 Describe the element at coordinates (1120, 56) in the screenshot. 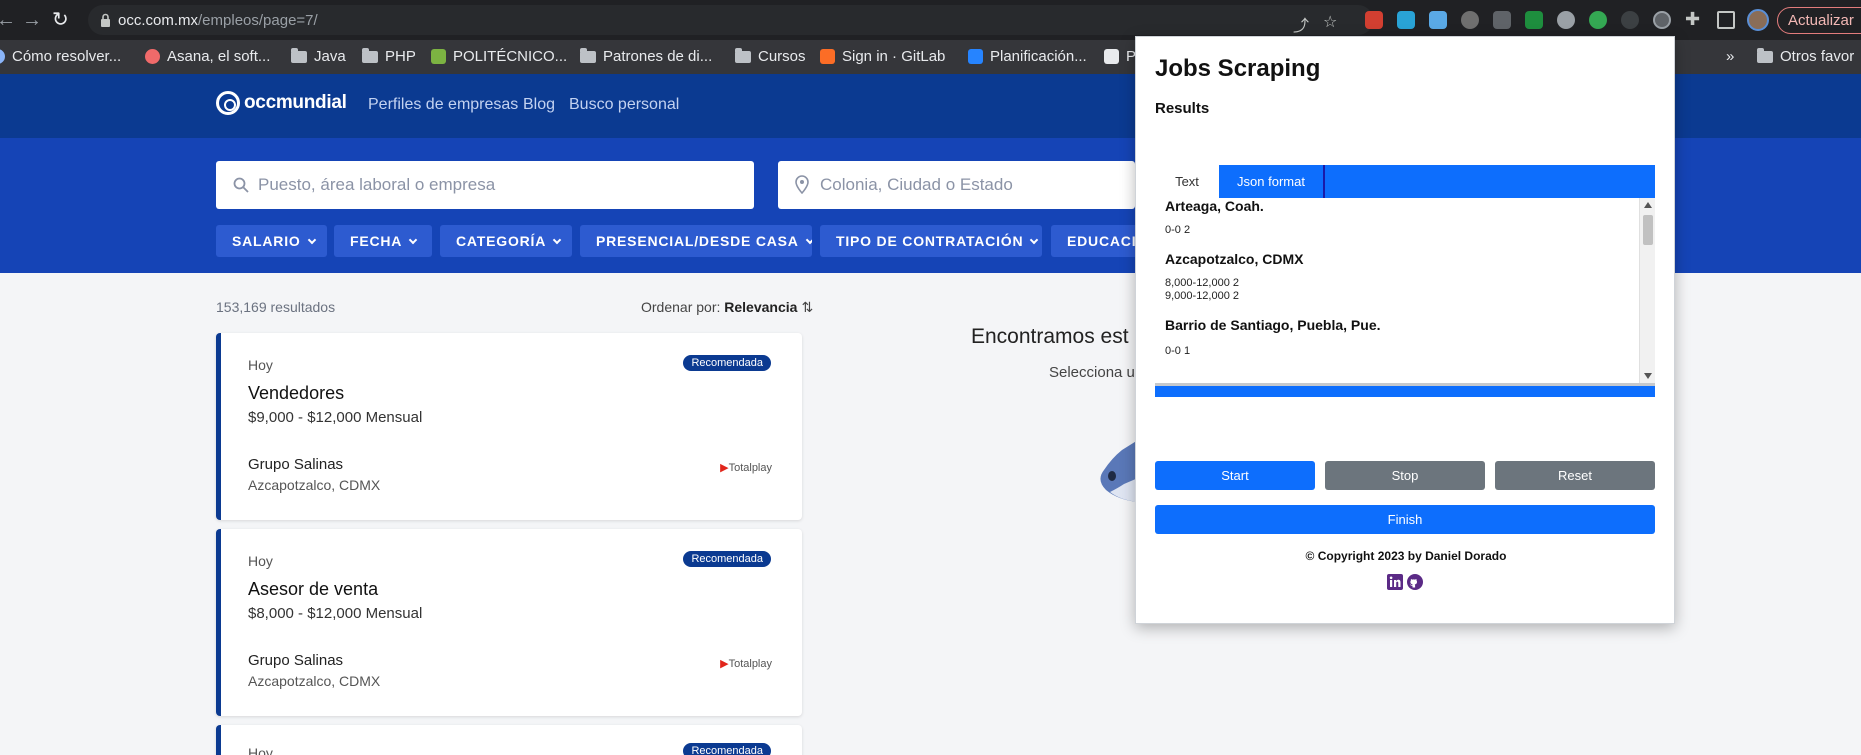

I see `bookmark-item: P` at that location.